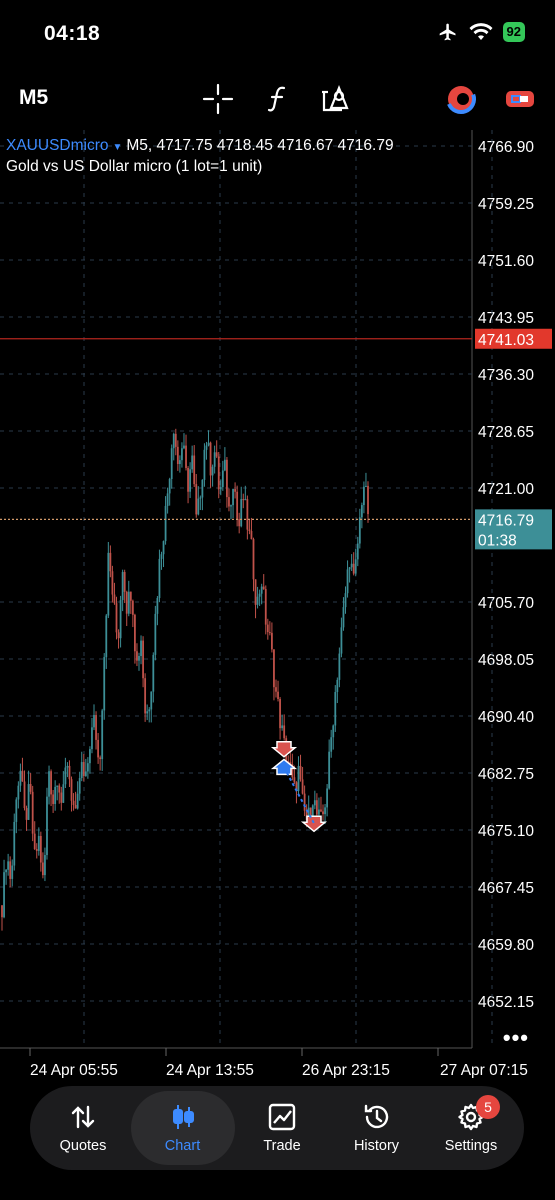 The image size is (555, 1200). Describe the element at coordinates (279, 99) in the screenshot. I see `indicators-icon` at that location.